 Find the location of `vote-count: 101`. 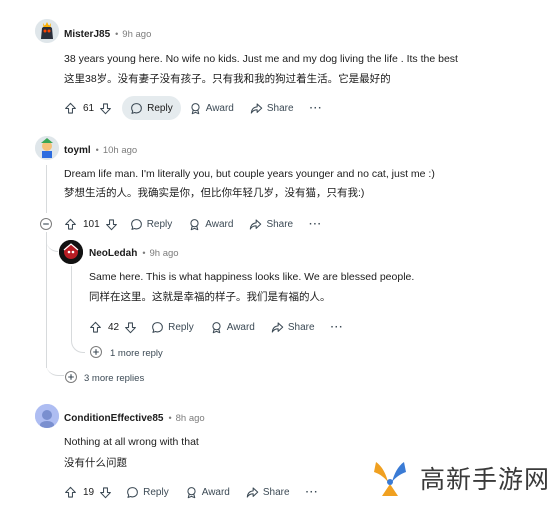

vote-count: 101 is located at coordinates (91, 224).